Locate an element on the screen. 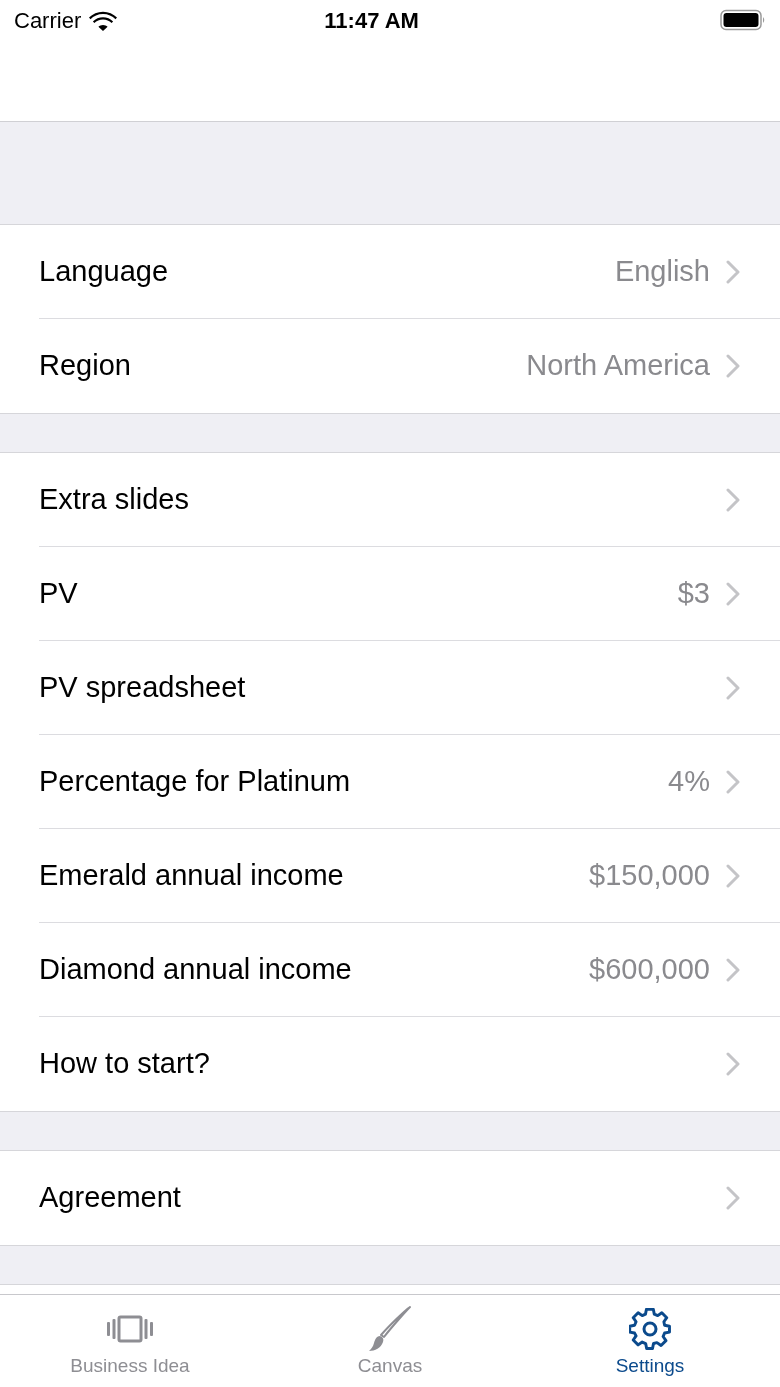 The image size is (780, 1387). carrier-text: Carrier is located at coordinates (48, 20).